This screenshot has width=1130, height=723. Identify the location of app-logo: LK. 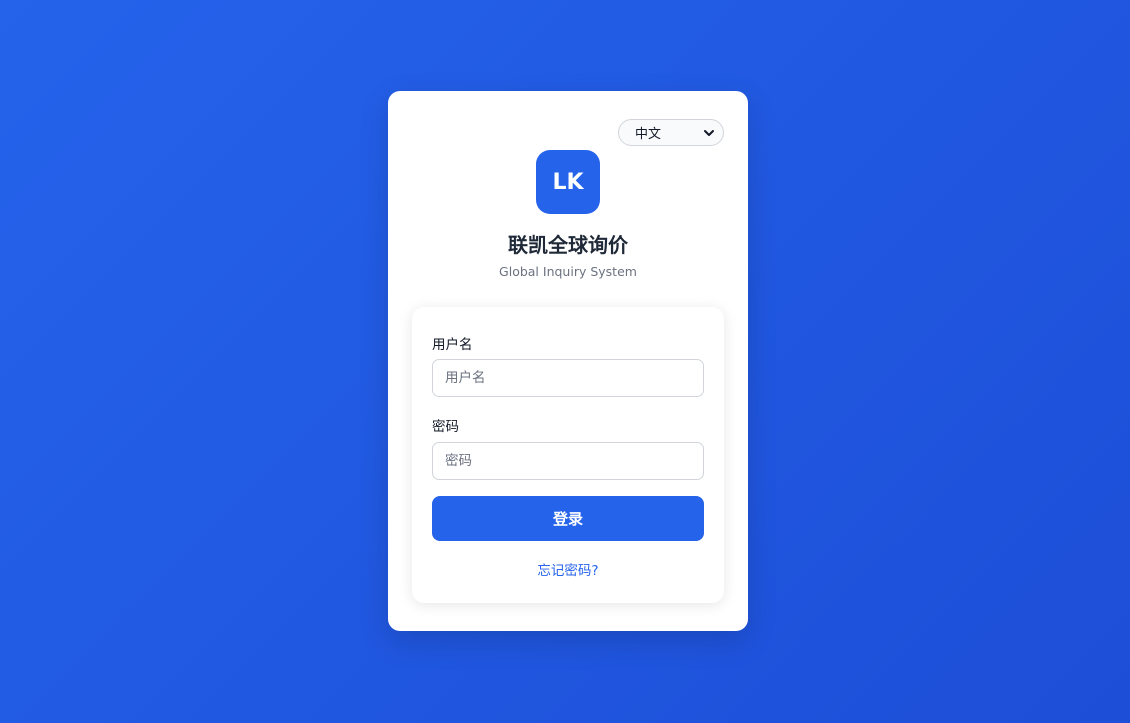
(568, 182).